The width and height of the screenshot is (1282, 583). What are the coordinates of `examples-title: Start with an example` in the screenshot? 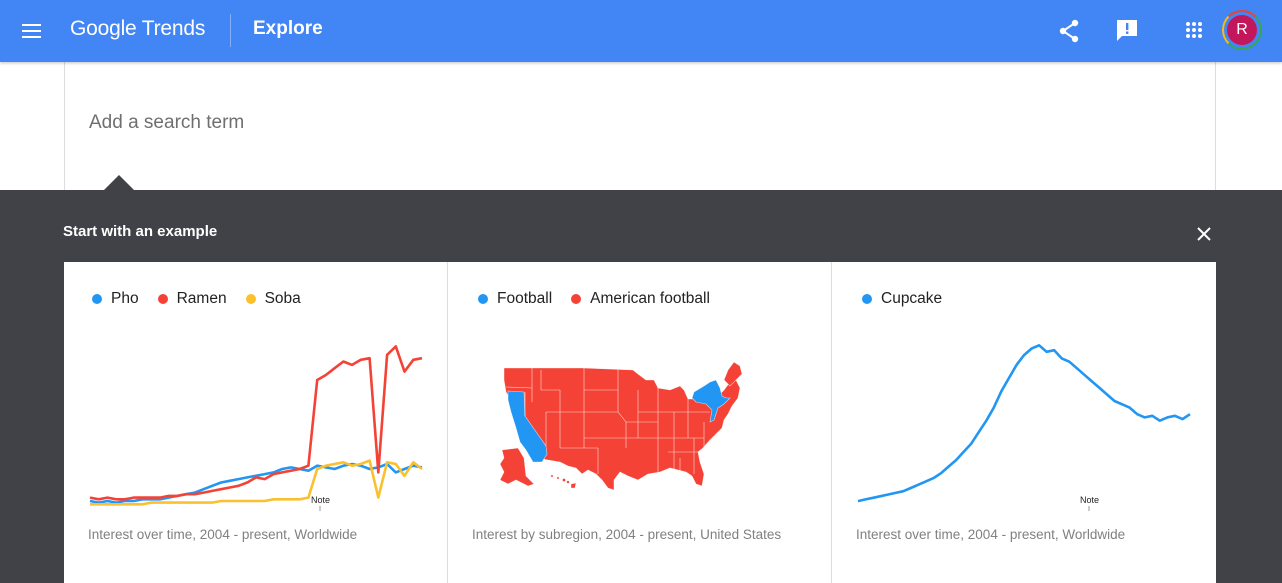 It's located at (140, 231).